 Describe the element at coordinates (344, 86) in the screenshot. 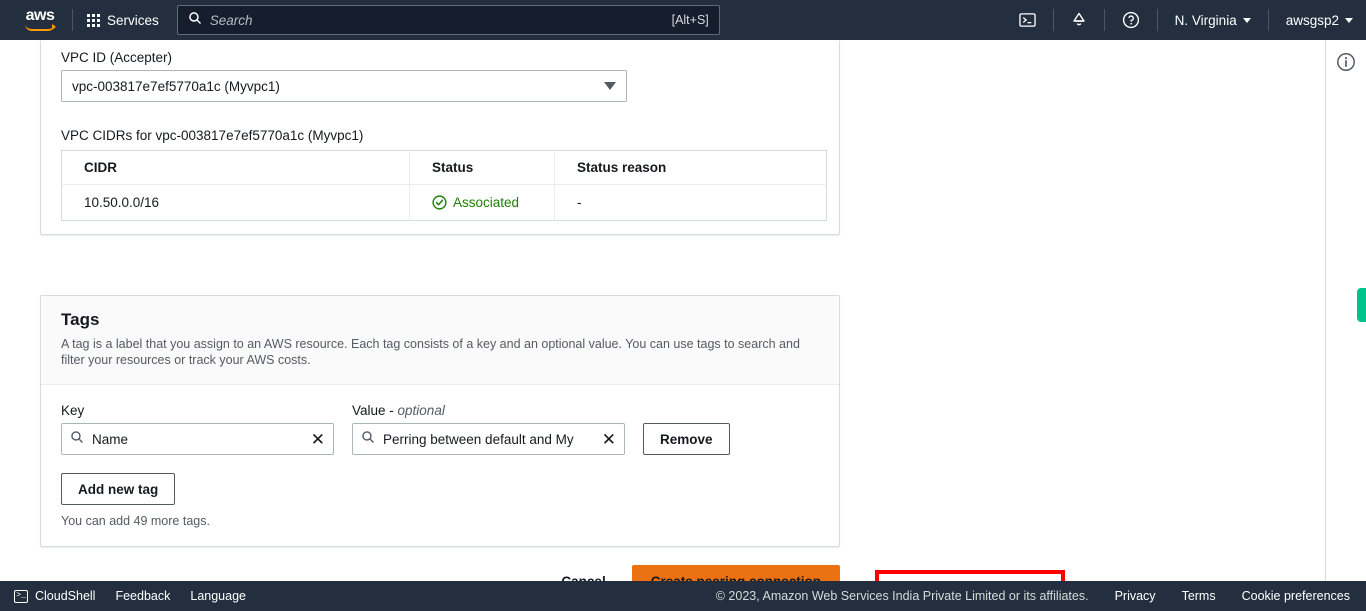

I see `vpc-id-accepter-select: vpc-003817e7ef5770a1c (Myvpc1)` at that location.